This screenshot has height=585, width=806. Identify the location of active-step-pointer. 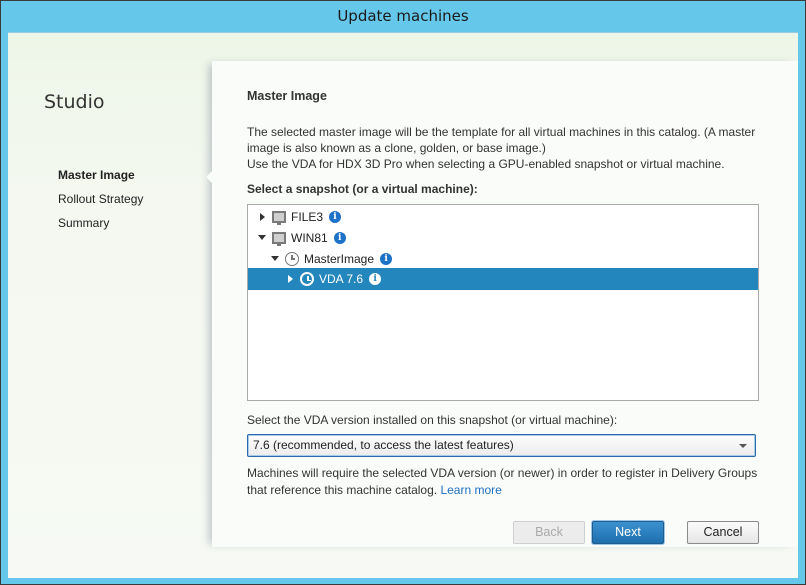
(209, 177).